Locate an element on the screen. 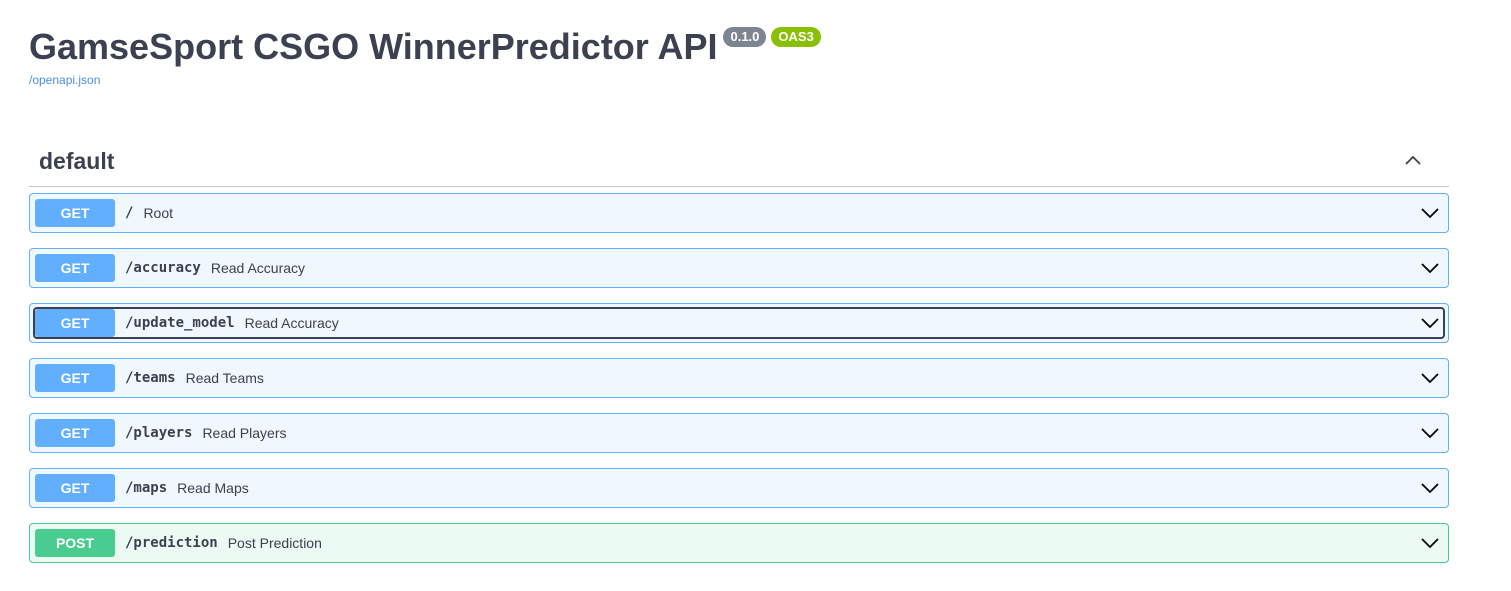  operation-get-accuracy: GET /accuracy Read Accuracy is located at coordinates (739, 268).